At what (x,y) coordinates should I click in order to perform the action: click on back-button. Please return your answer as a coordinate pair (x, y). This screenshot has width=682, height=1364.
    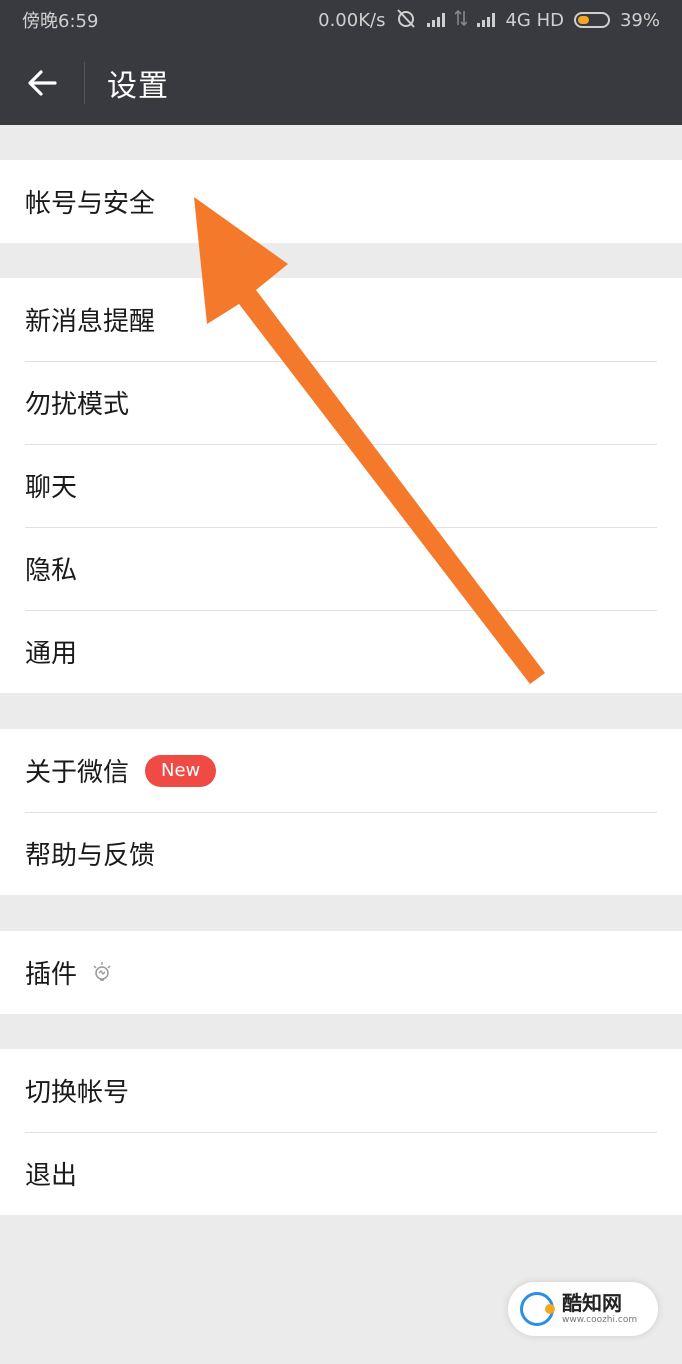
    Looking at the image, I should click on (42, 82).